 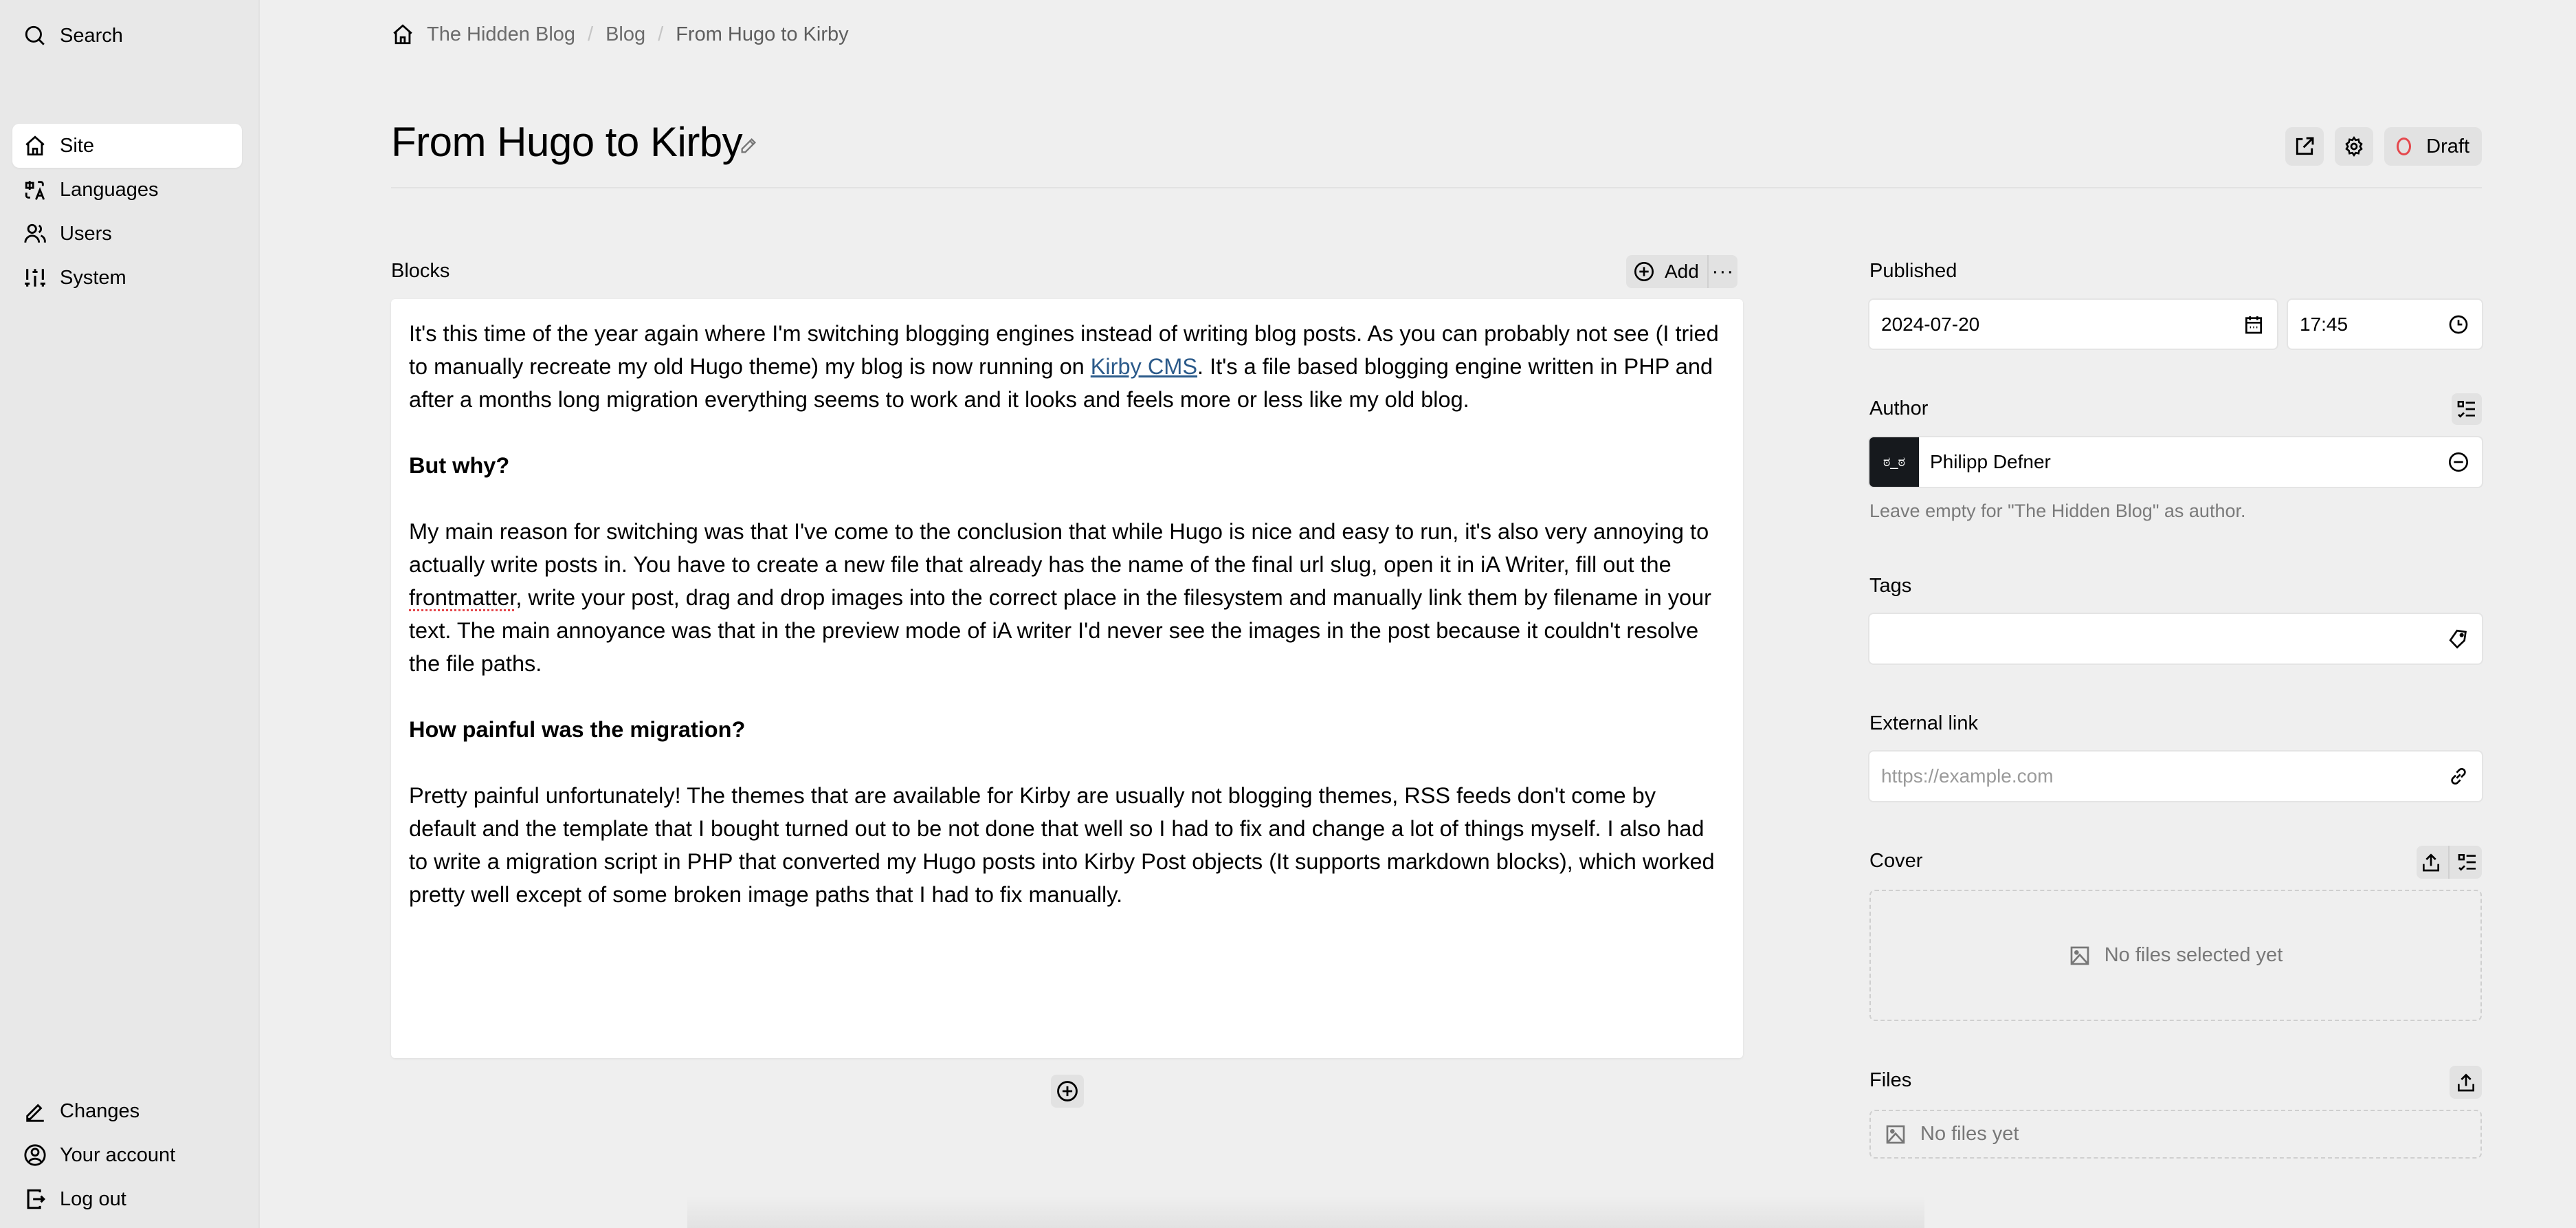 I want to click on sliders-icon, so click(x=35, y=278).